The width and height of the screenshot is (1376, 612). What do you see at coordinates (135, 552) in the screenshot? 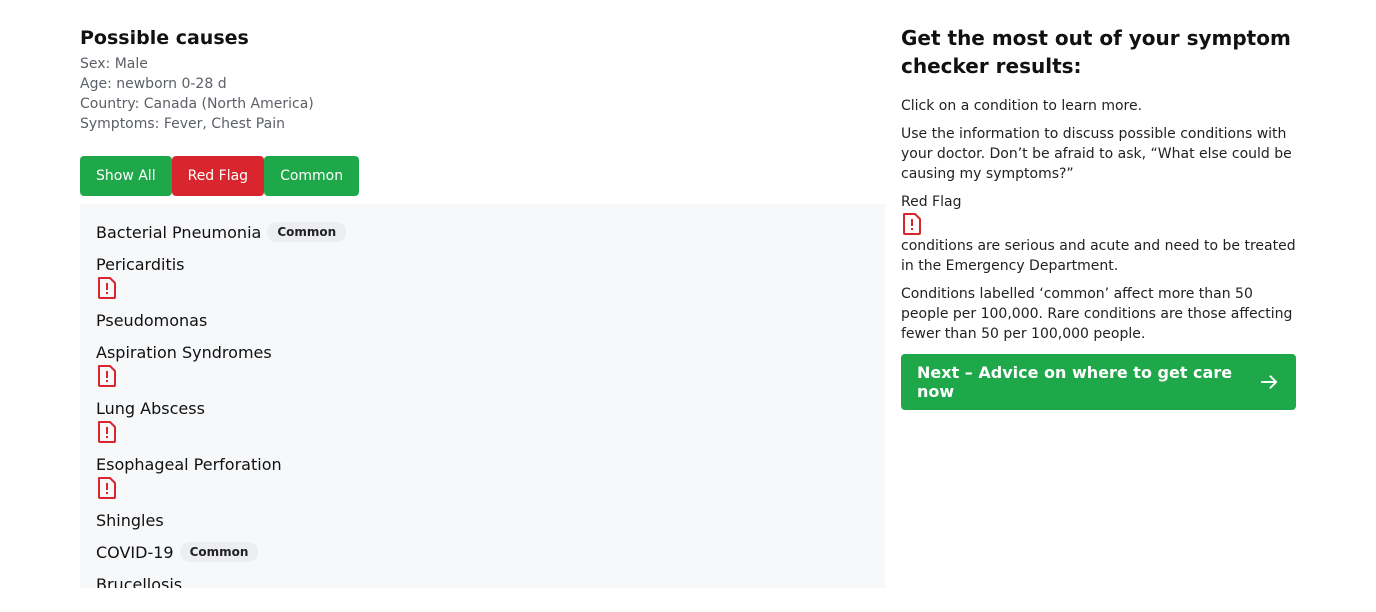
I see `condition-name: COVID-19` at bounding box center [135, 552].